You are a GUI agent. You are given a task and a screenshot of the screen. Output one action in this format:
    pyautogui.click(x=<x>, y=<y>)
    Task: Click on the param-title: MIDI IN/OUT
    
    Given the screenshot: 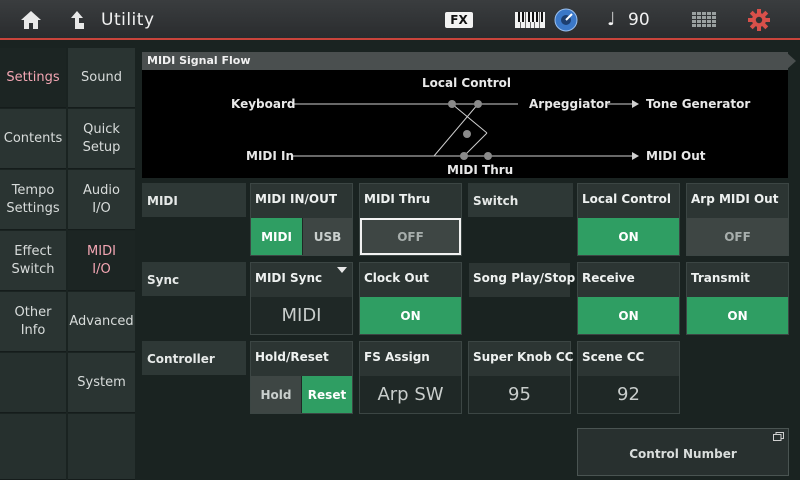 What is the action you would take?
    pyautogui.click(x=296, y=199)
    